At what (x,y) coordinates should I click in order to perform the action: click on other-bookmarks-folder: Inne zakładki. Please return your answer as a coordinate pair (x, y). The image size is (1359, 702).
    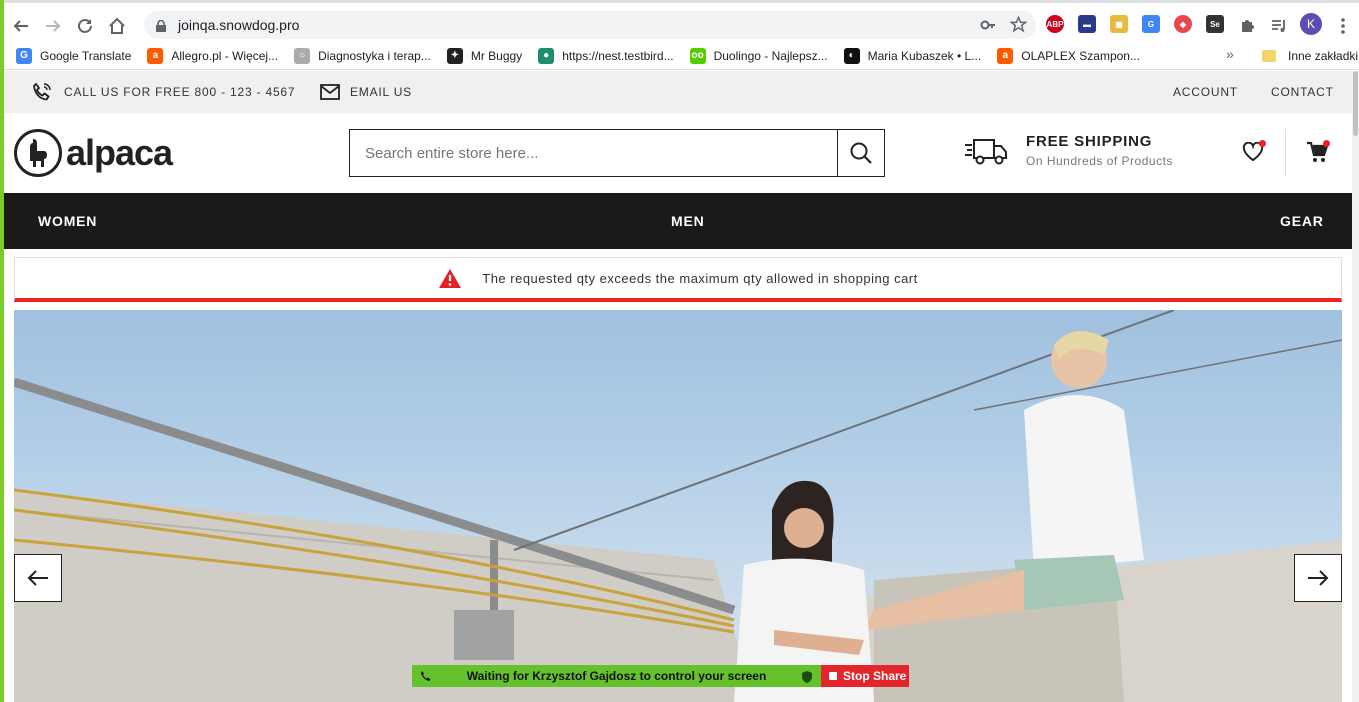
    Looking at the image, I should click on (1306, 56).